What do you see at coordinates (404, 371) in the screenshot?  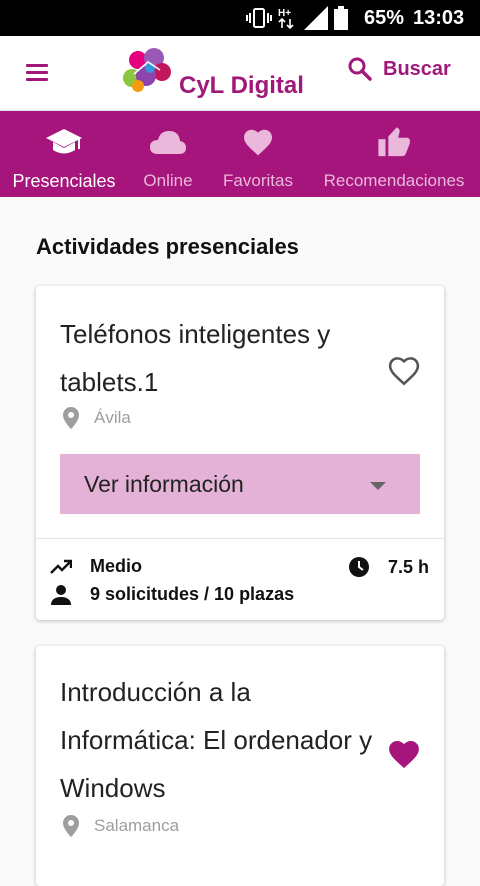 I see `favorite-outline-icon` at bounding box center [404, 371].